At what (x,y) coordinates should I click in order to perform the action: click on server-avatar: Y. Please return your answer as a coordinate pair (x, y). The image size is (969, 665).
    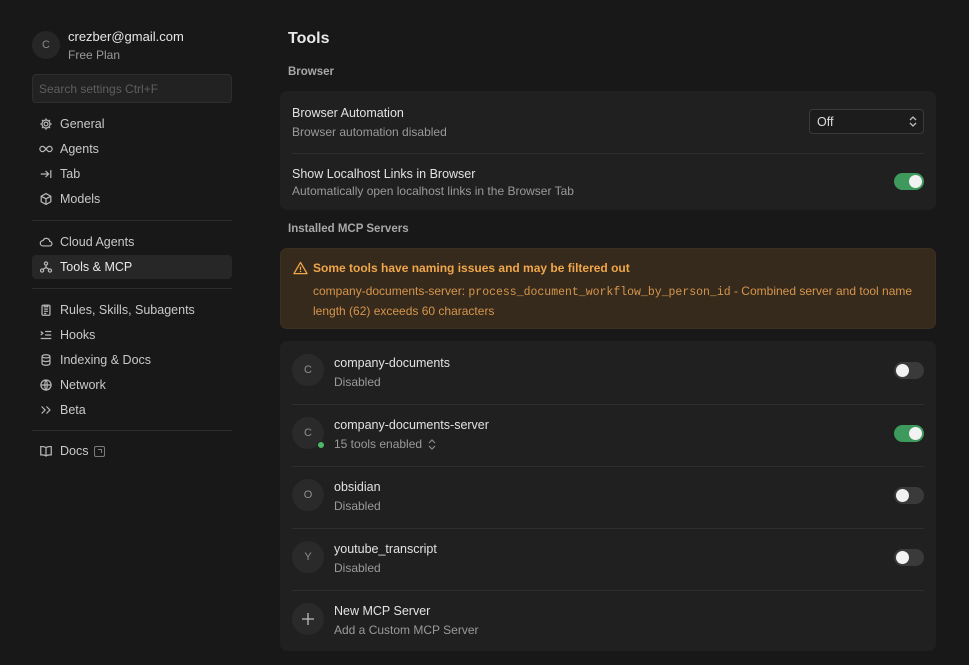
    Looking at the image, I should click on (308, 557).